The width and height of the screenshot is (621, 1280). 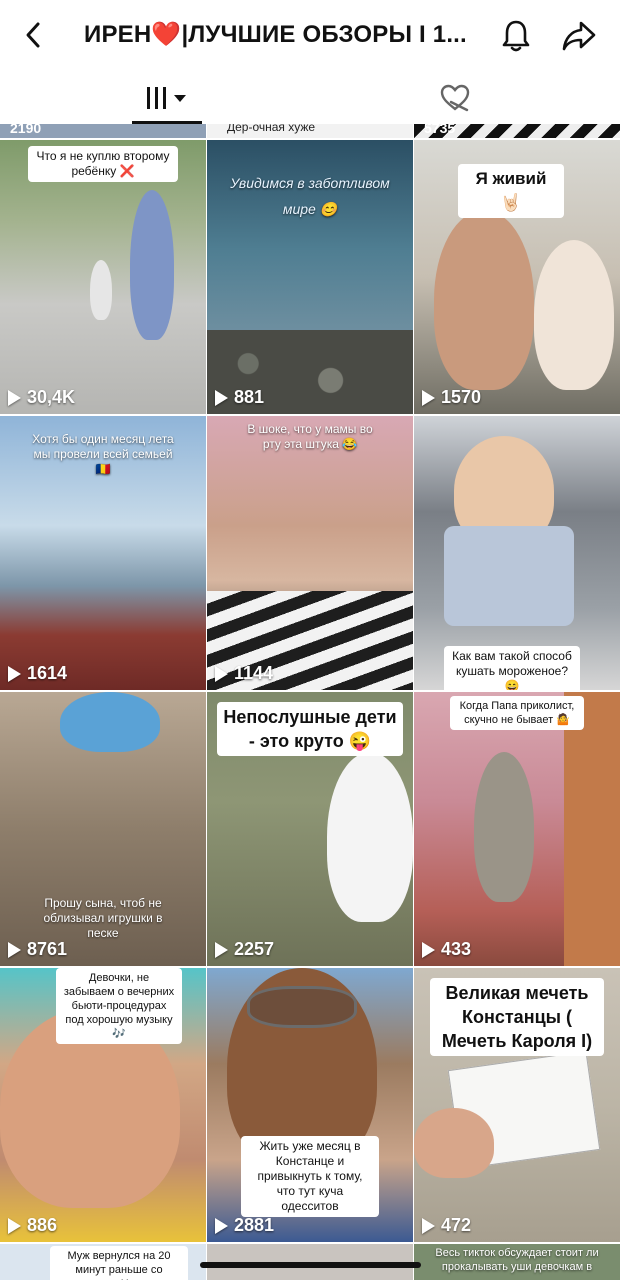 I want to click on home-indicator, so click(x=310, y=1265).